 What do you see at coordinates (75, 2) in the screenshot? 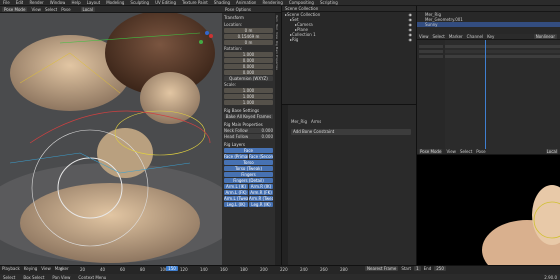
I see `menu-item: Help` at bounding box center [75, 2].